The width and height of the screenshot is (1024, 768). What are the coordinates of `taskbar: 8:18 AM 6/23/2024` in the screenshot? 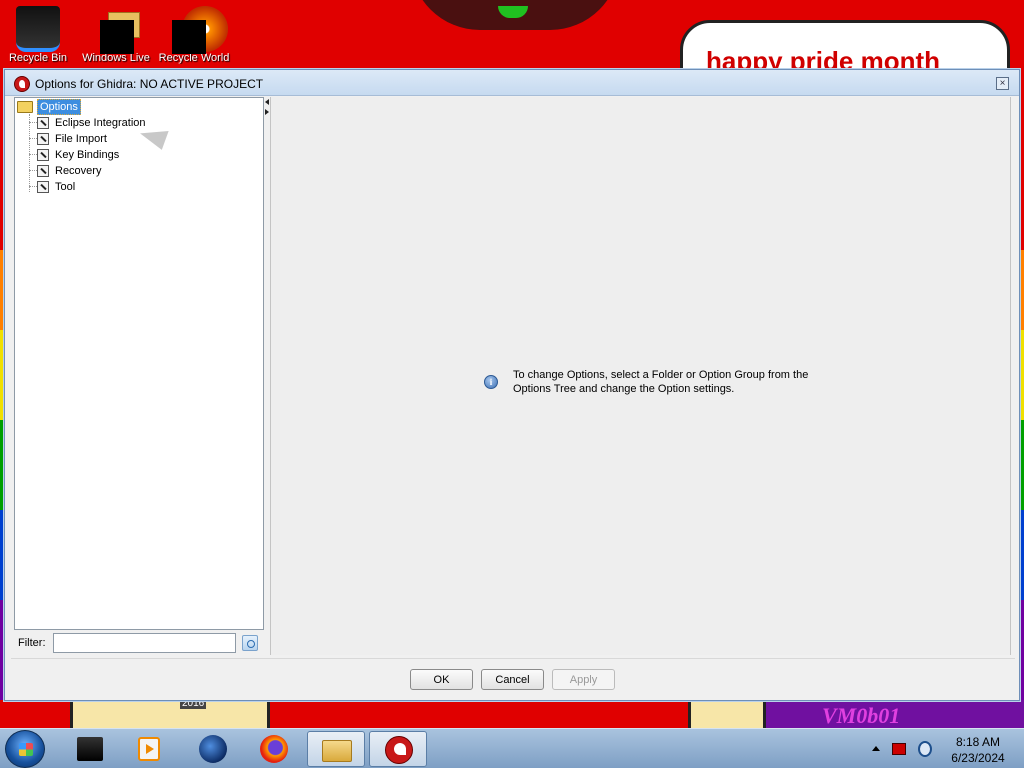 It's located at (512, 748).